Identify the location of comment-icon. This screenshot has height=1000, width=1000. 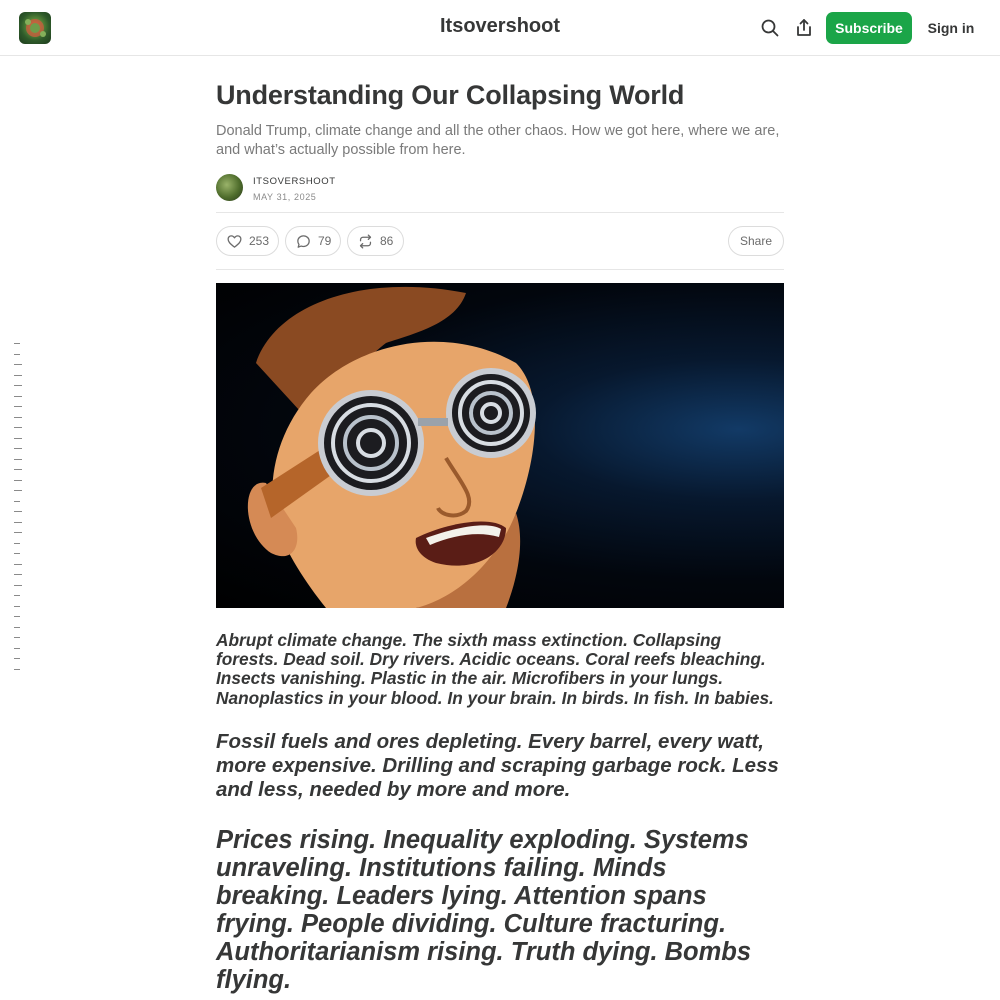
(303, 241).